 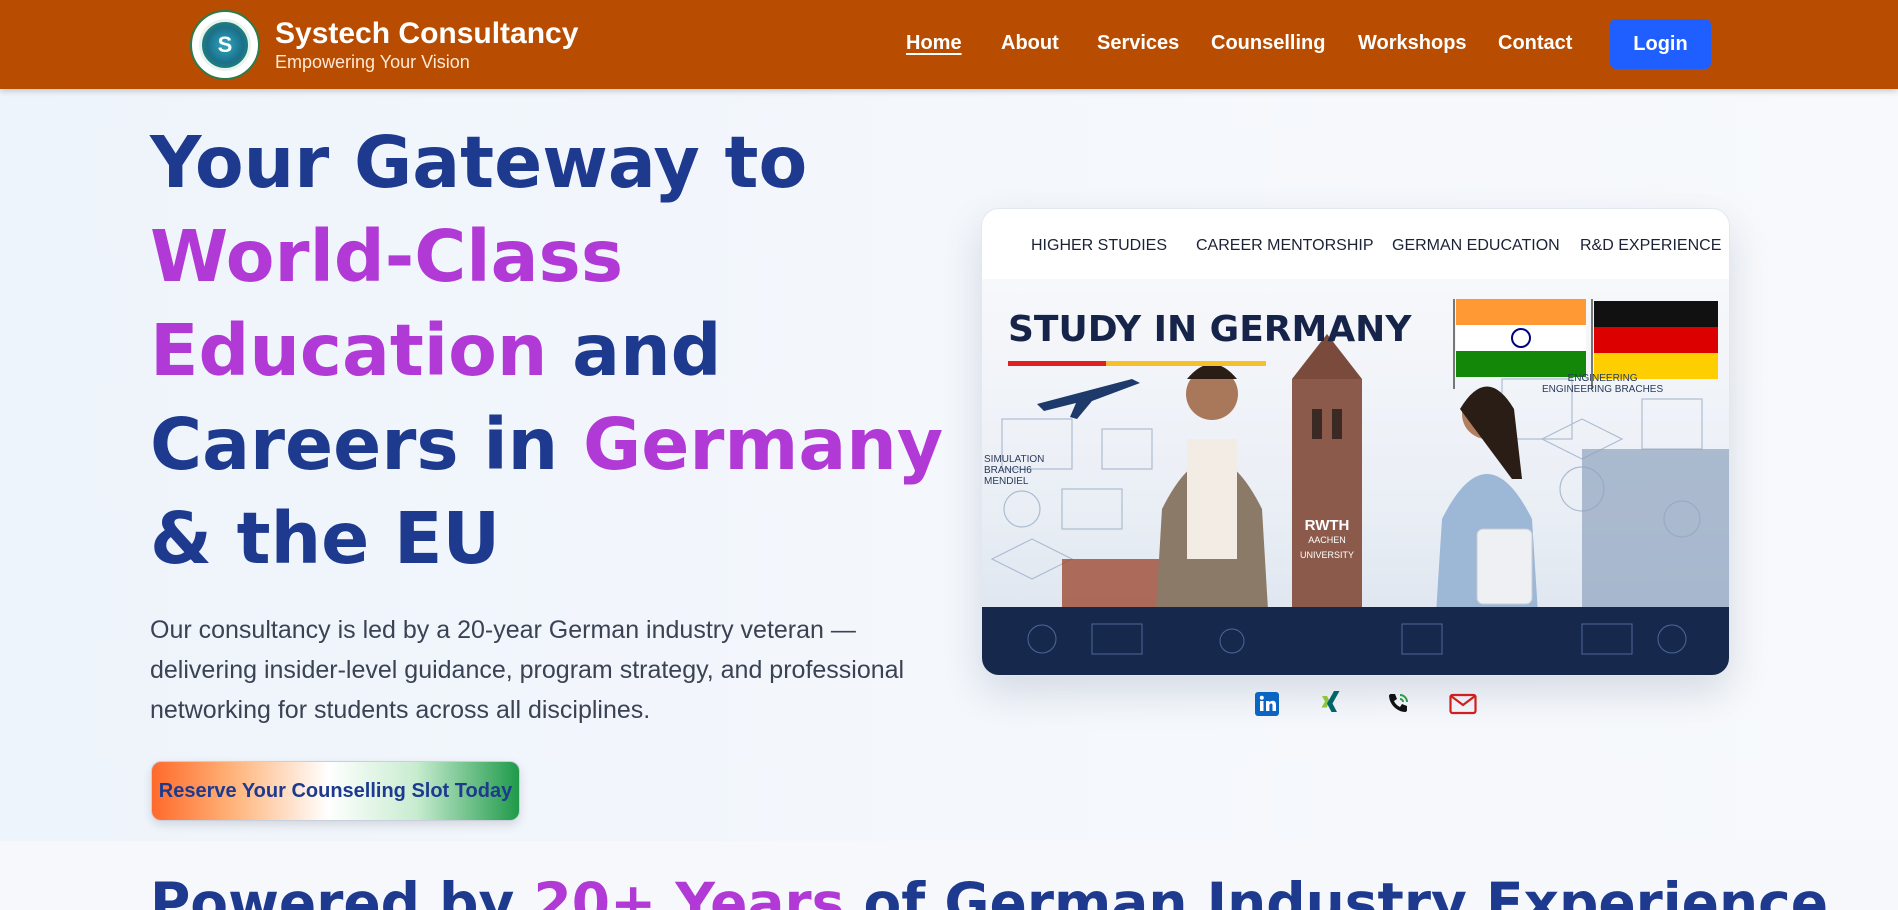 What do you see at coordinates (1327, 525) in the screenshot?
I see `rwth-label-line-1: RWTH` at bounding box center [1327, 525].